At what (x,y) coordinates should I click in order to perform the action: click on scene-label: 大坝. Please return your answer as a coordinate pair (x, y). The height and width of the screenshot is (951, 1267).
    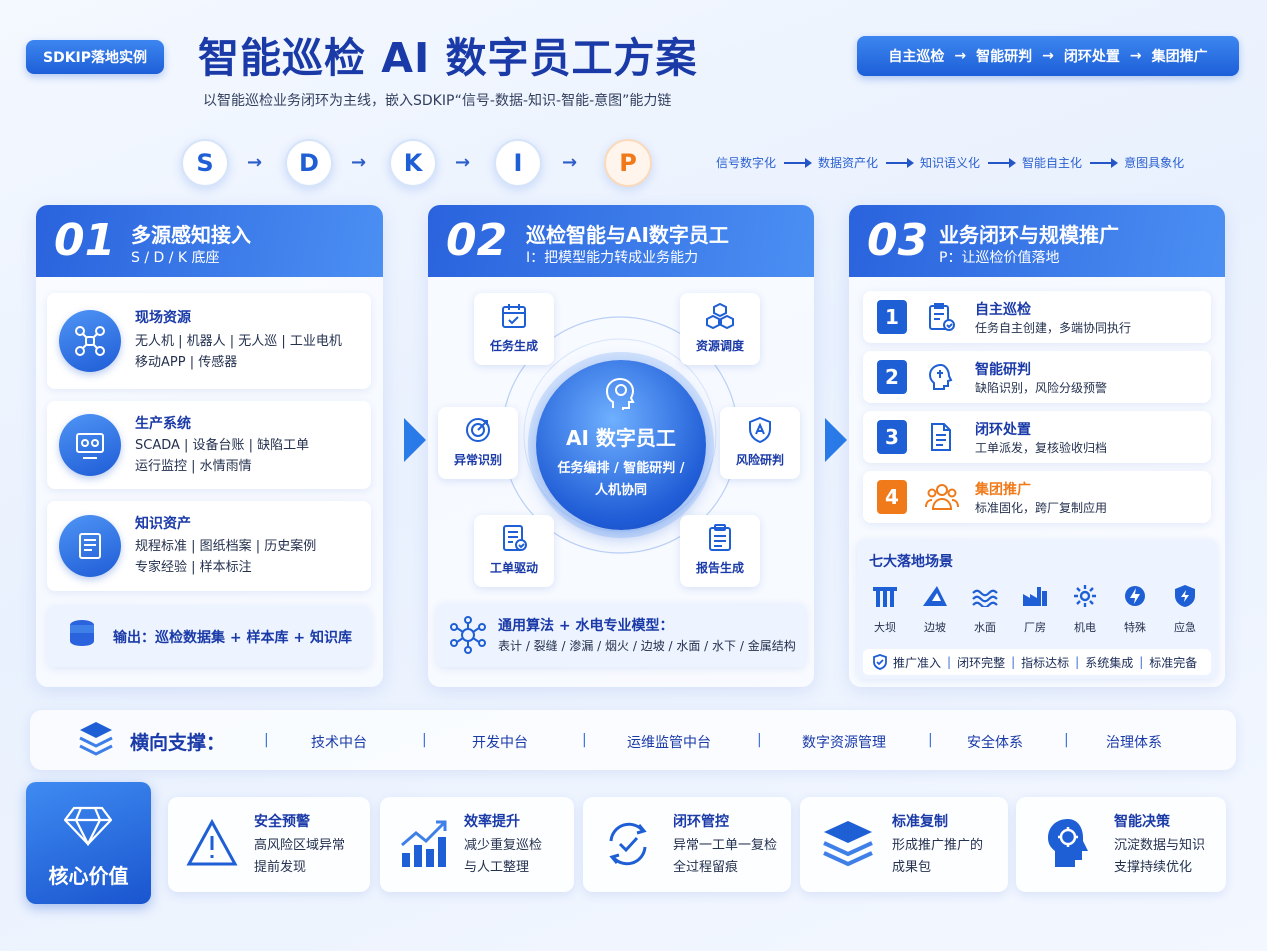
    Looking at the image, I should click on (885, 627).